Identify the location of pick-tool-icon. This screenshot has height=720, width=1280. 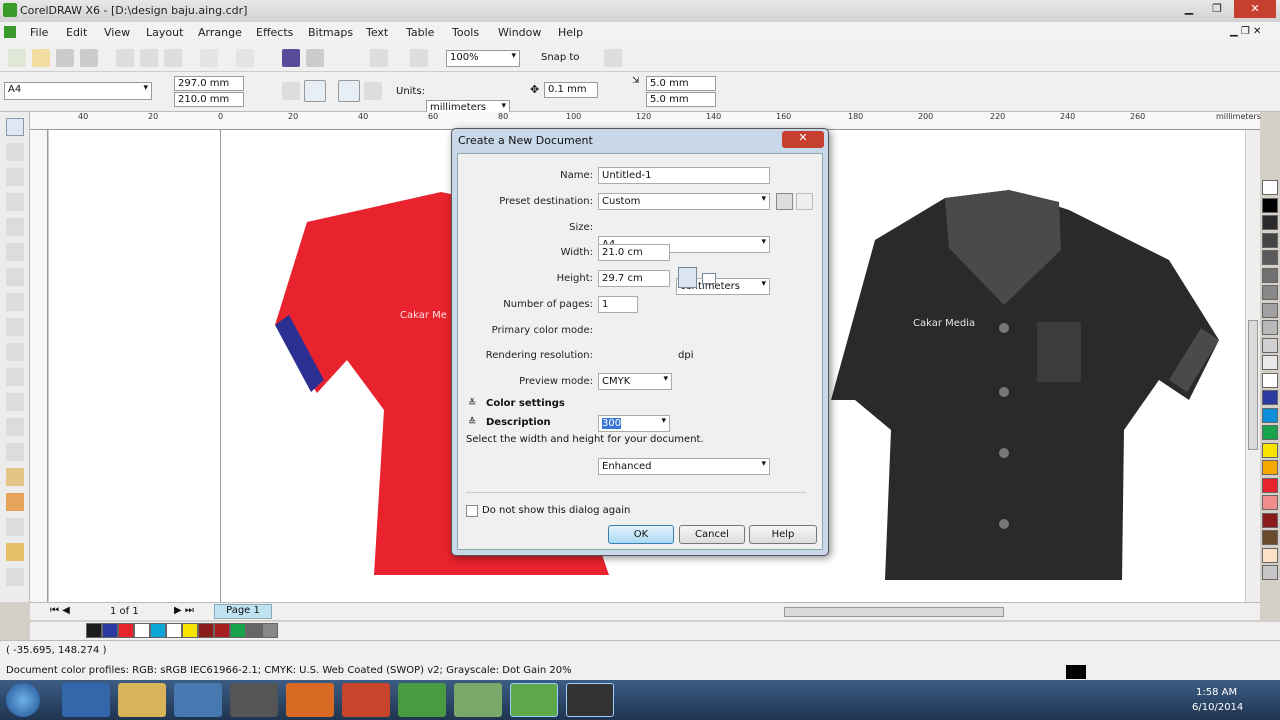
(15, 127).